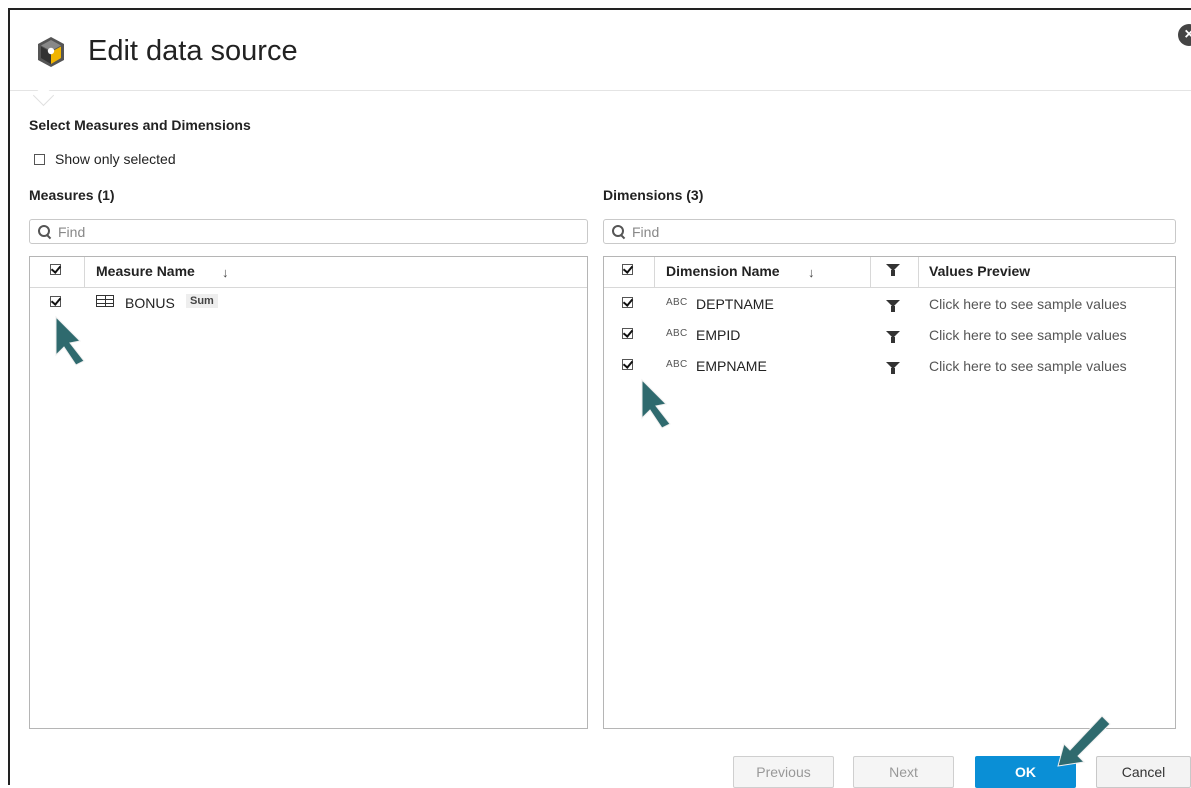 The image size is (1191, 788). What do you see at coordinates (903, 772) in the screenshot?
I see `next-button: Next` at bounding box center [903, 772].